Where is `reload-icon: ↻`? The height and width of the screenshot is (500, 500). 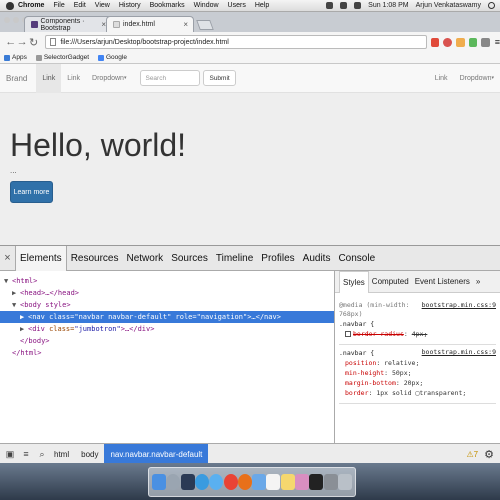 reload-icon: ↻ is located at coordinates (33, 42).